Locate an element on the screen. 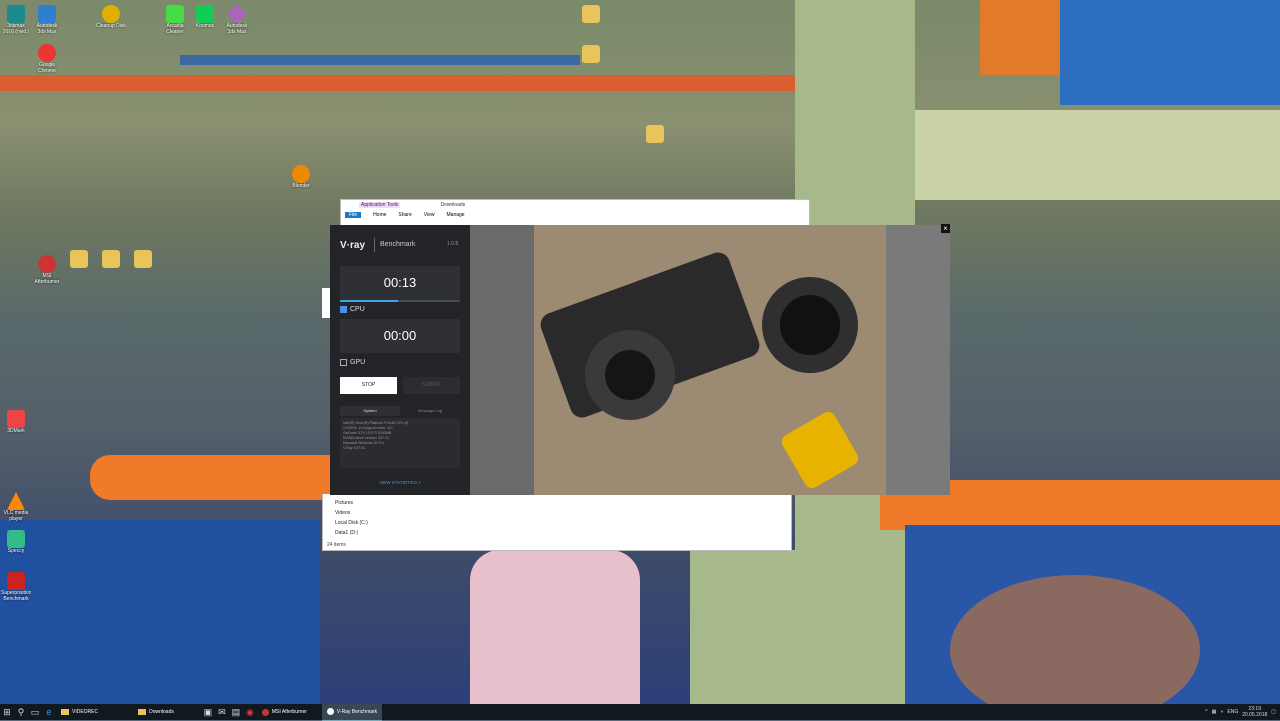 The height and width of the screenshot is (721, 1280). cpu-progress-fill is located at coordinates (369, 301).